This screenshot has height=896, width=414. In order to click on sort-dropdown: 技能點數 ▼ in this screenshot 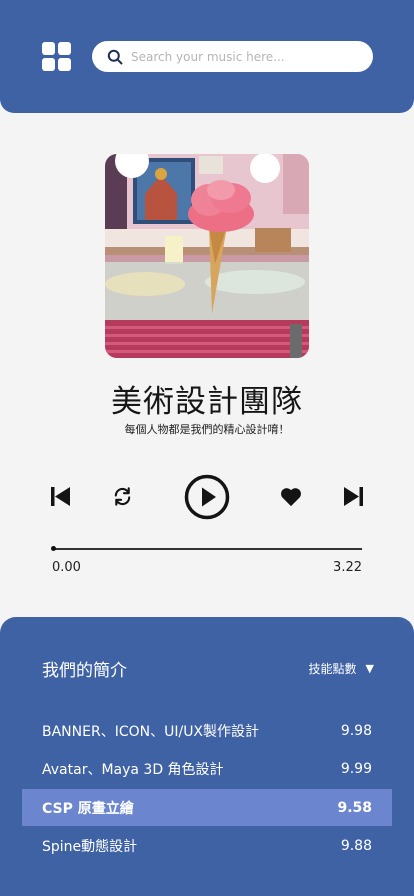, I will do `click(341, 668)`.